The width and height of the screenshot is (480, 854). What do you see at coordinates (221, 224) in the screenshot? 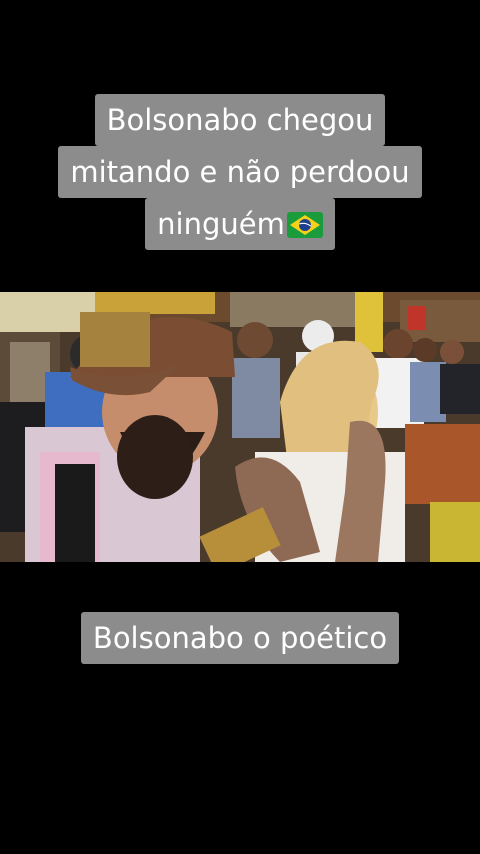
I see `top-caption-line-3-text: ninguém` at bounding box center [221, 224].